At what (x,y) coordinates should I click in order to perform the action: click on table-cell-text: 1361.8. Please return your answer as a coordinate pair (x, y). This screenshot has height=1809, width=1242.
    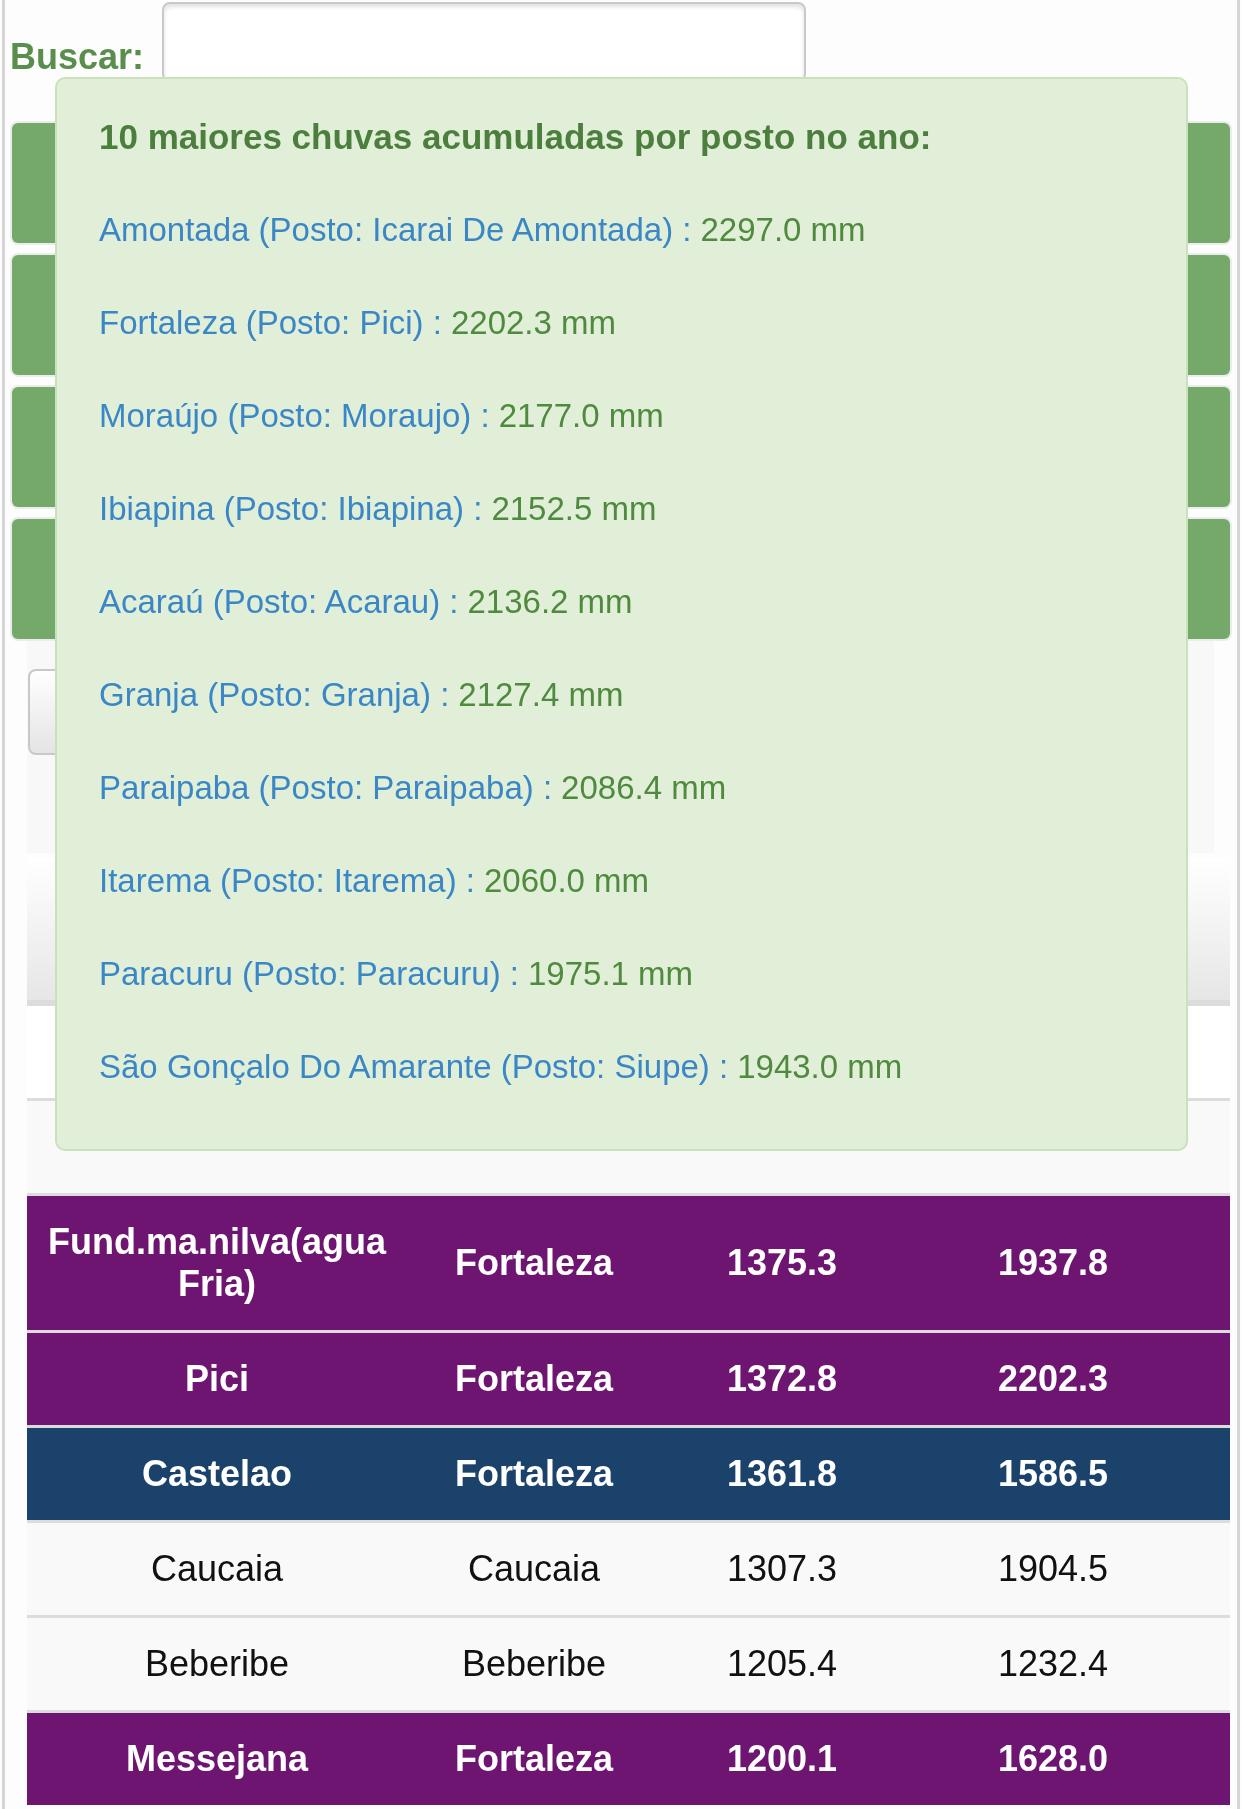
    Looking at the image, I should click on (782, 1474).